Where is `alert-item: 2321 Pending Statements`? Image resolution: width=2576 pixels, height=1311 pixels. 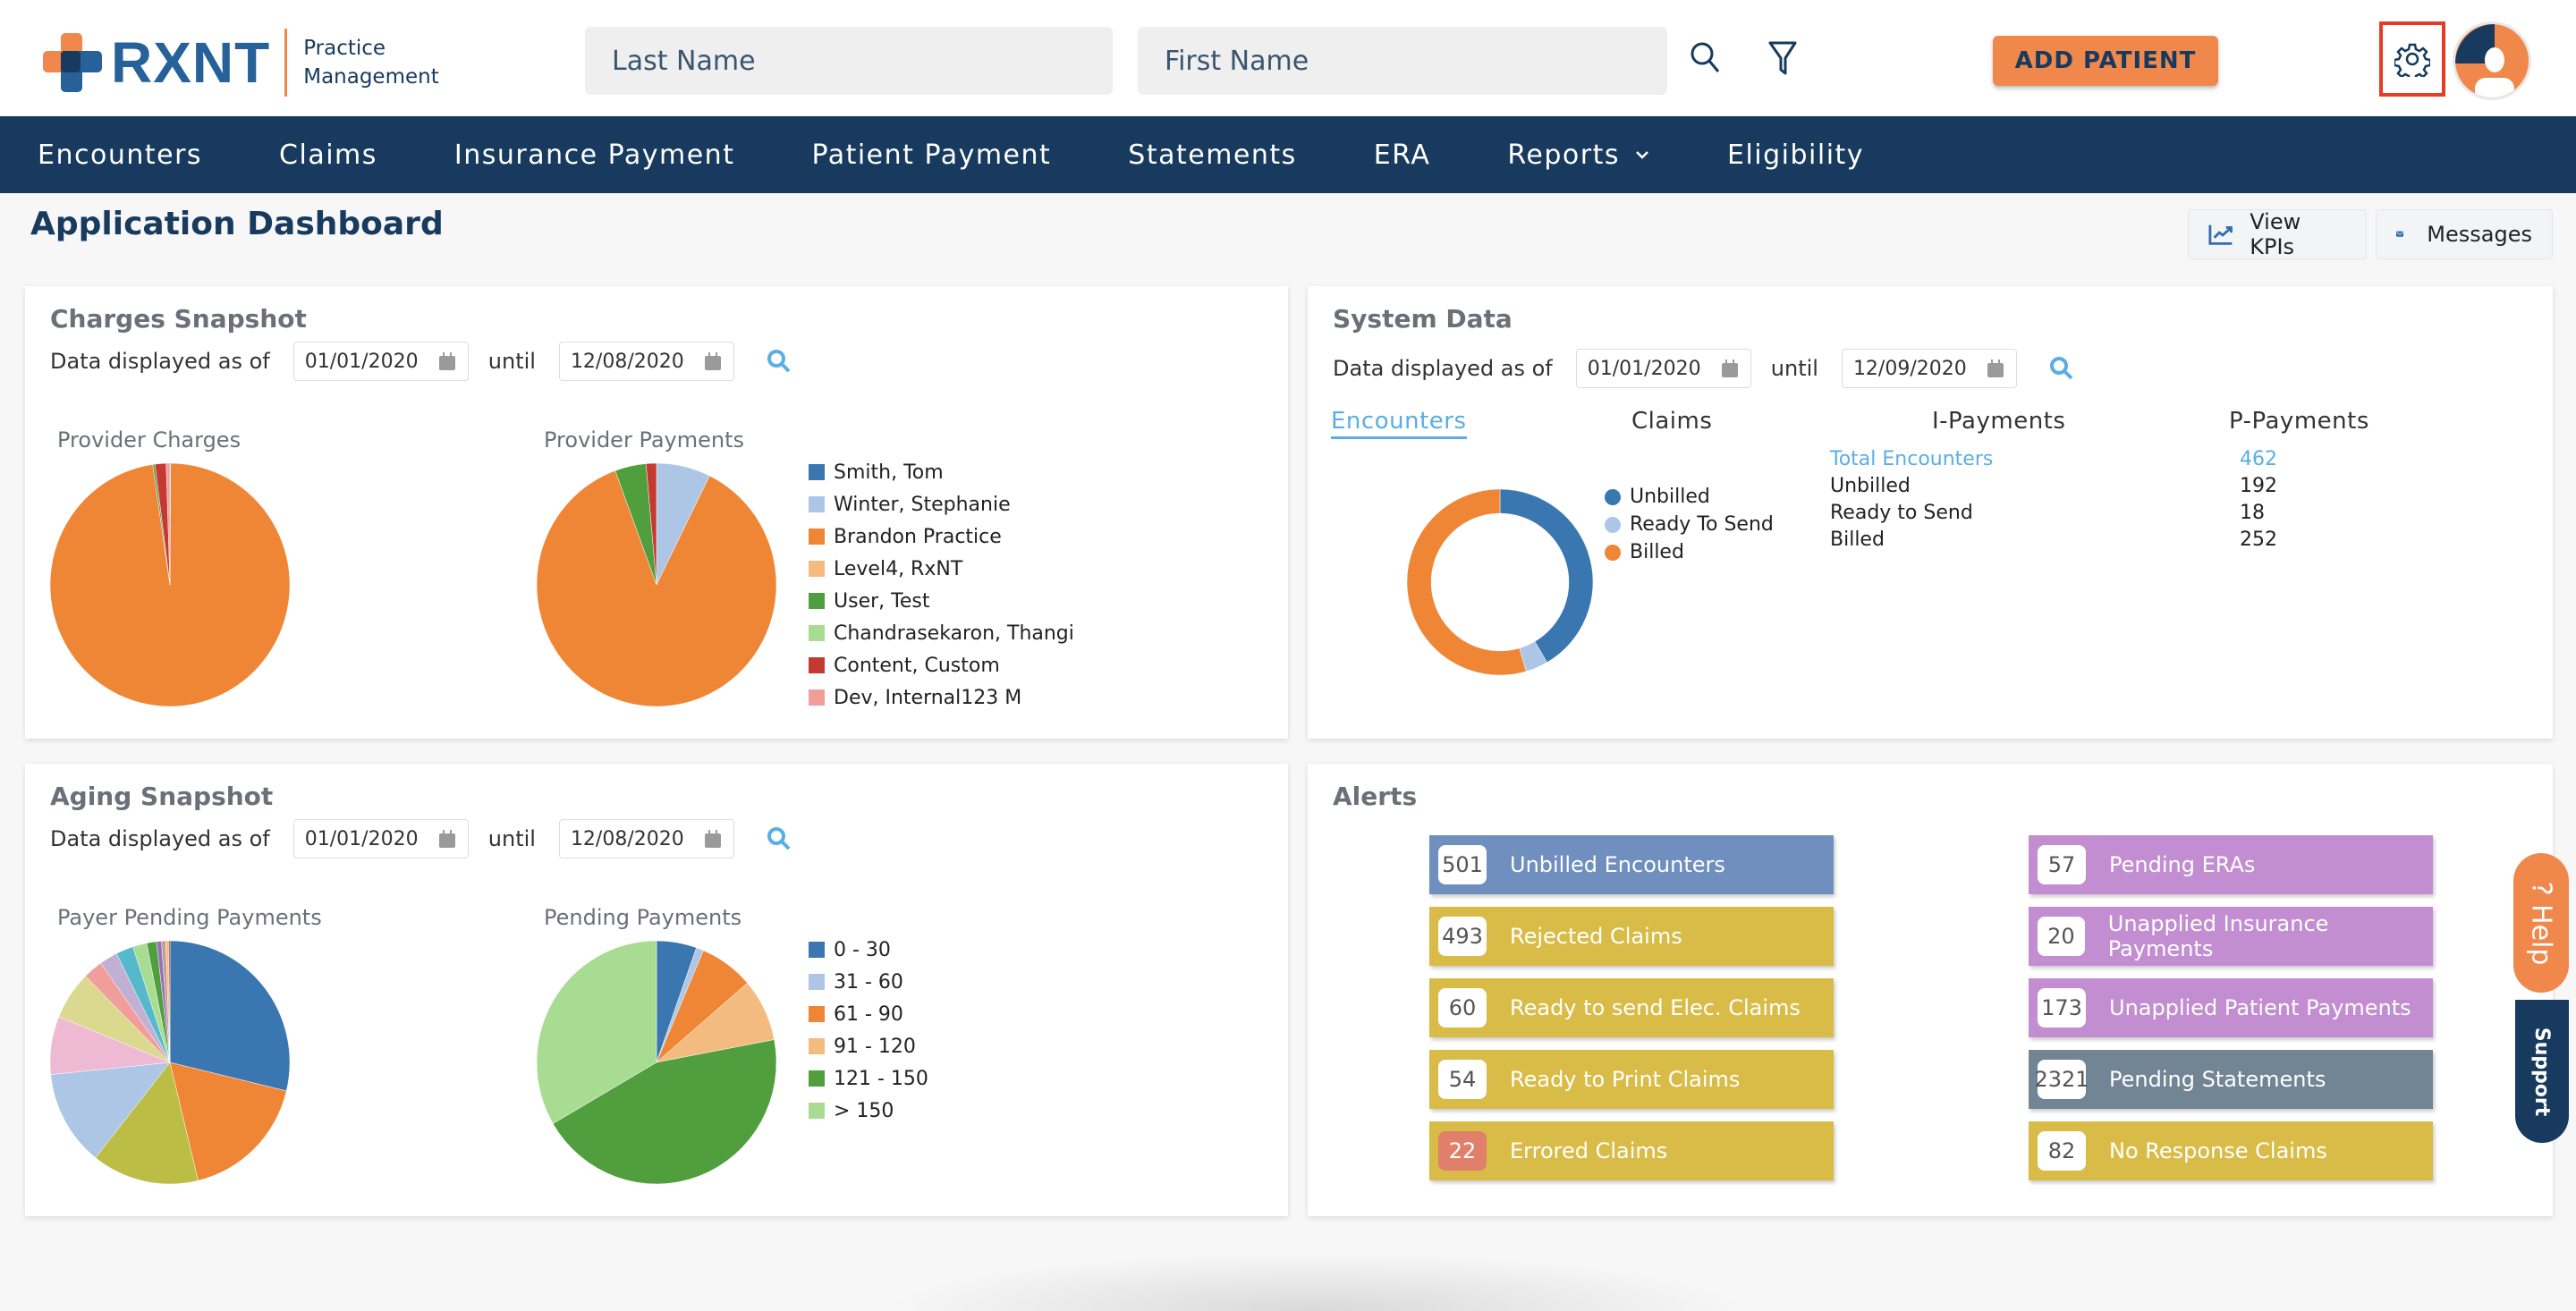 alert-item: 2321 Pending Statements is located at coordinates (2231, 1079).